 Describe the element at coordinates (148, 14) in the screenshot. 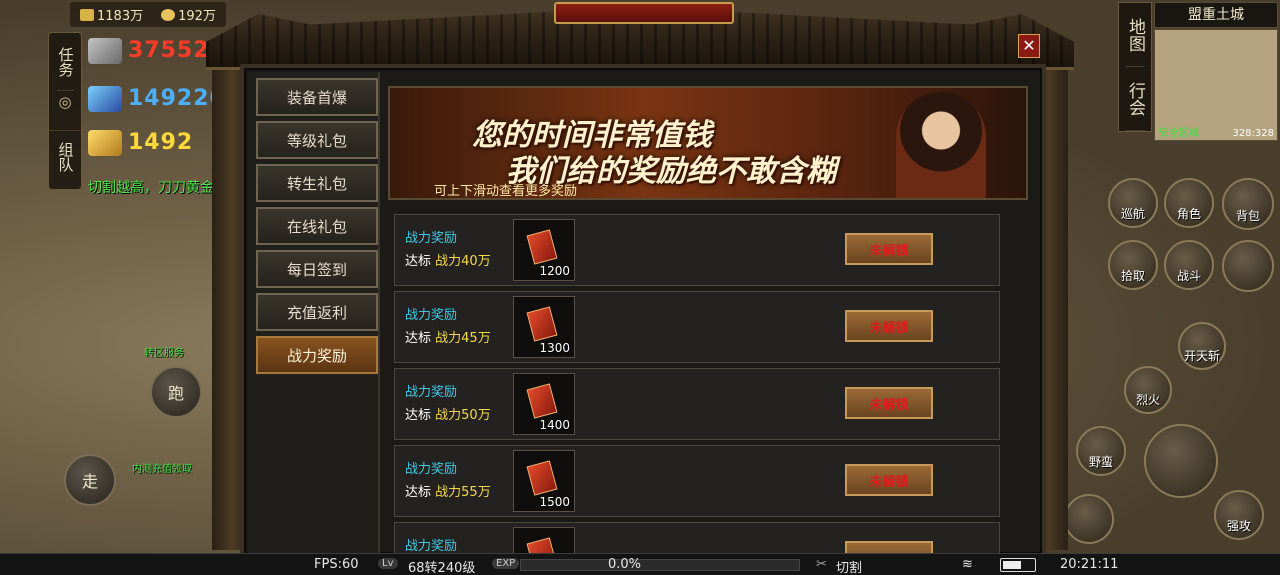

I see `currency-bar: 1183万 192万` at that location.